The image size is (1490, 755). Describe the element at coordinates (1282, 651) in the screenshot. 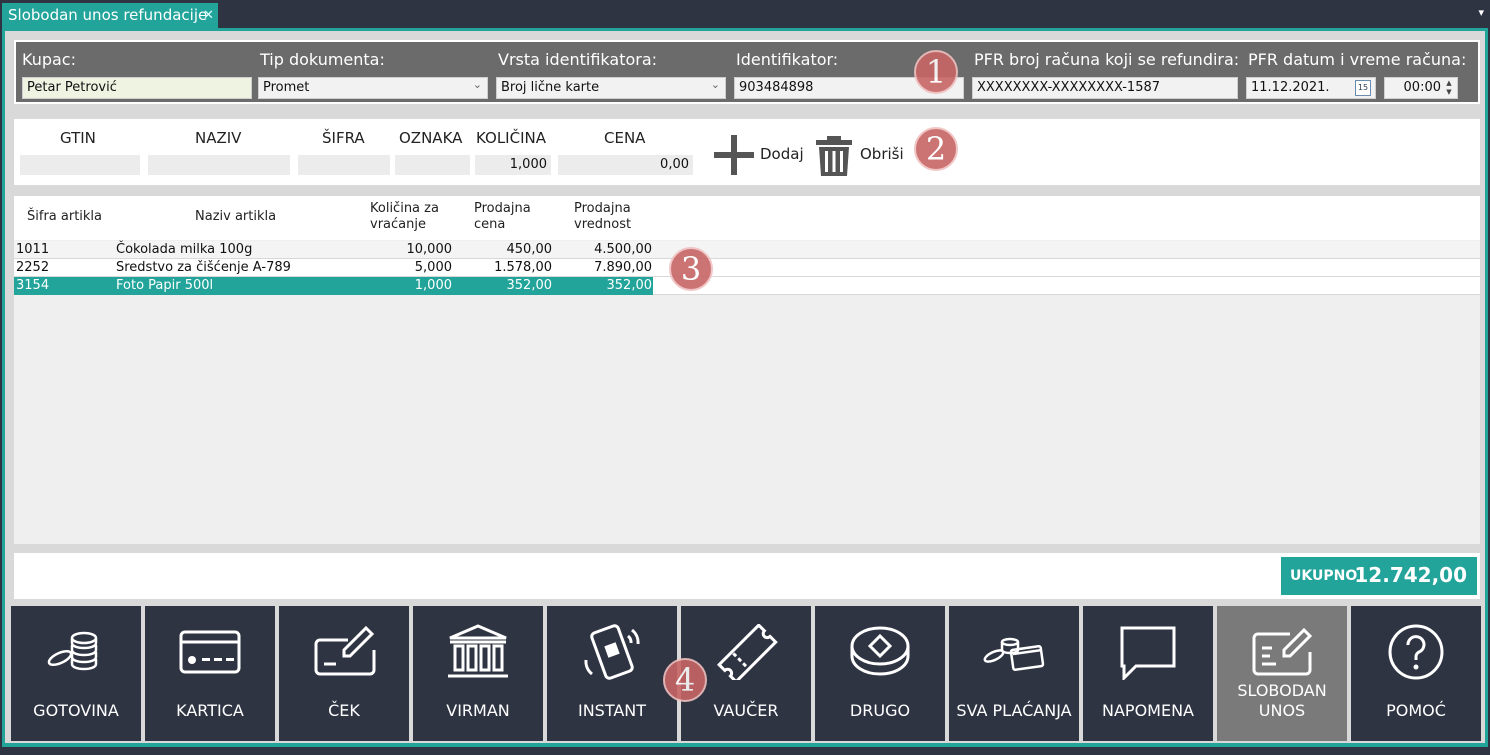

I see `free-entry-icon` at that location.